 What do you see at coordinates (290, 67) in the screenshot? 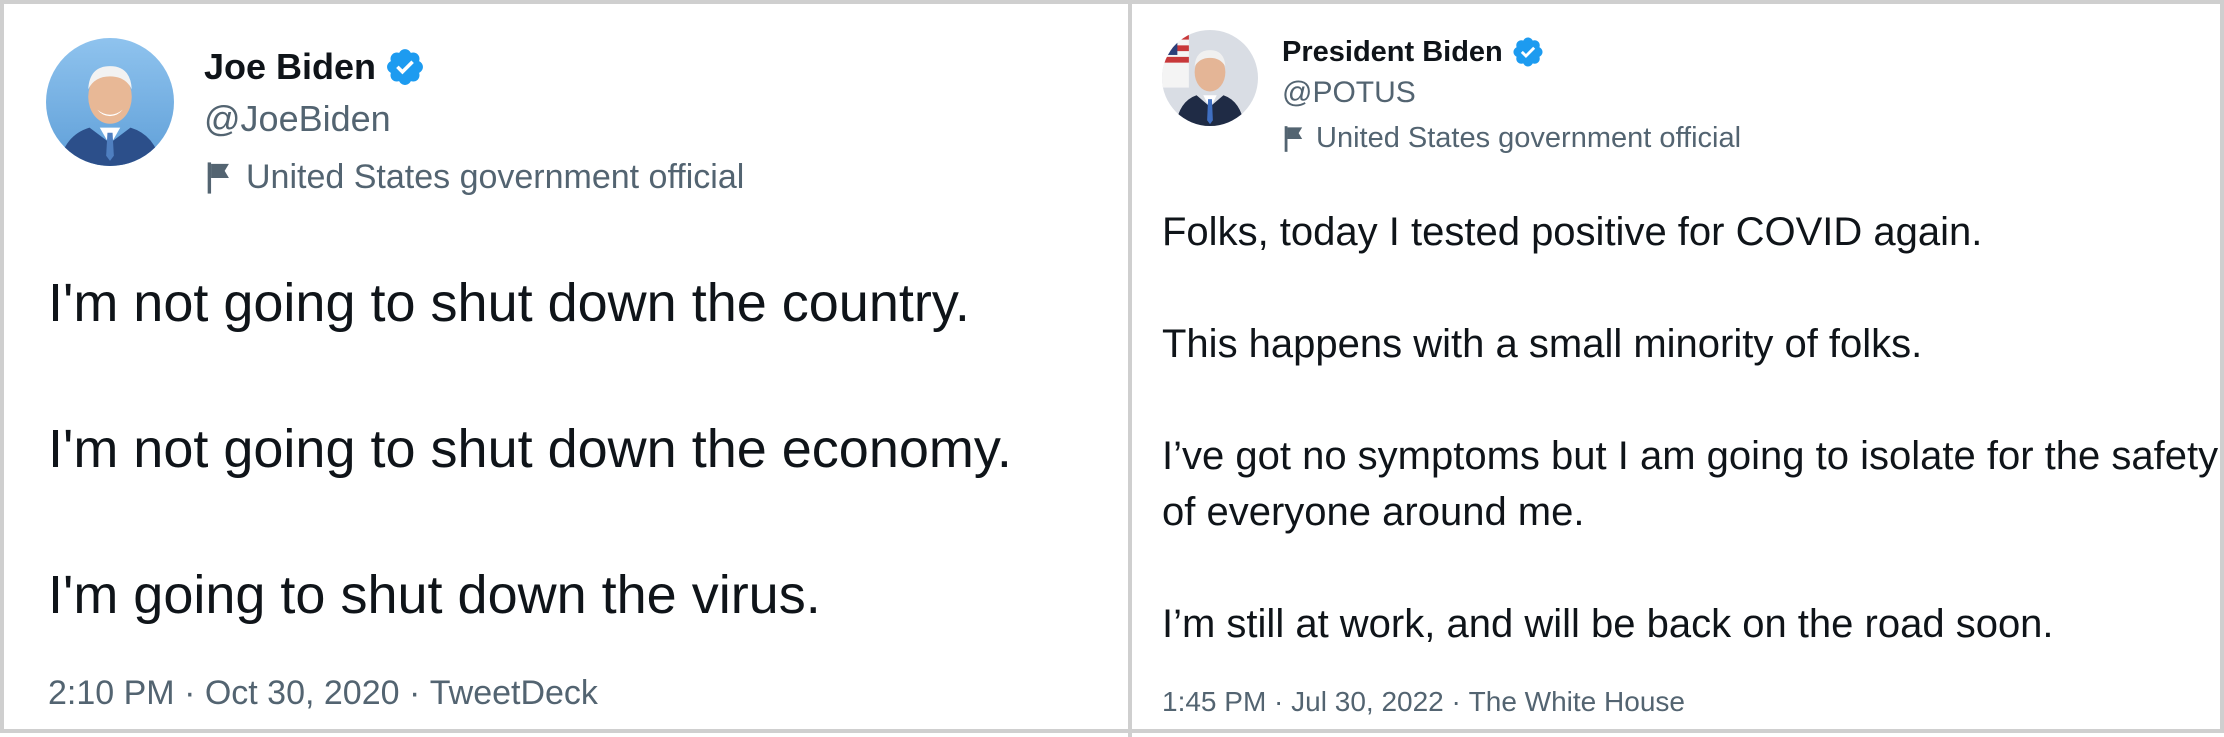
I see `display-name: Joe Biden` at bounding box center [290, 67].